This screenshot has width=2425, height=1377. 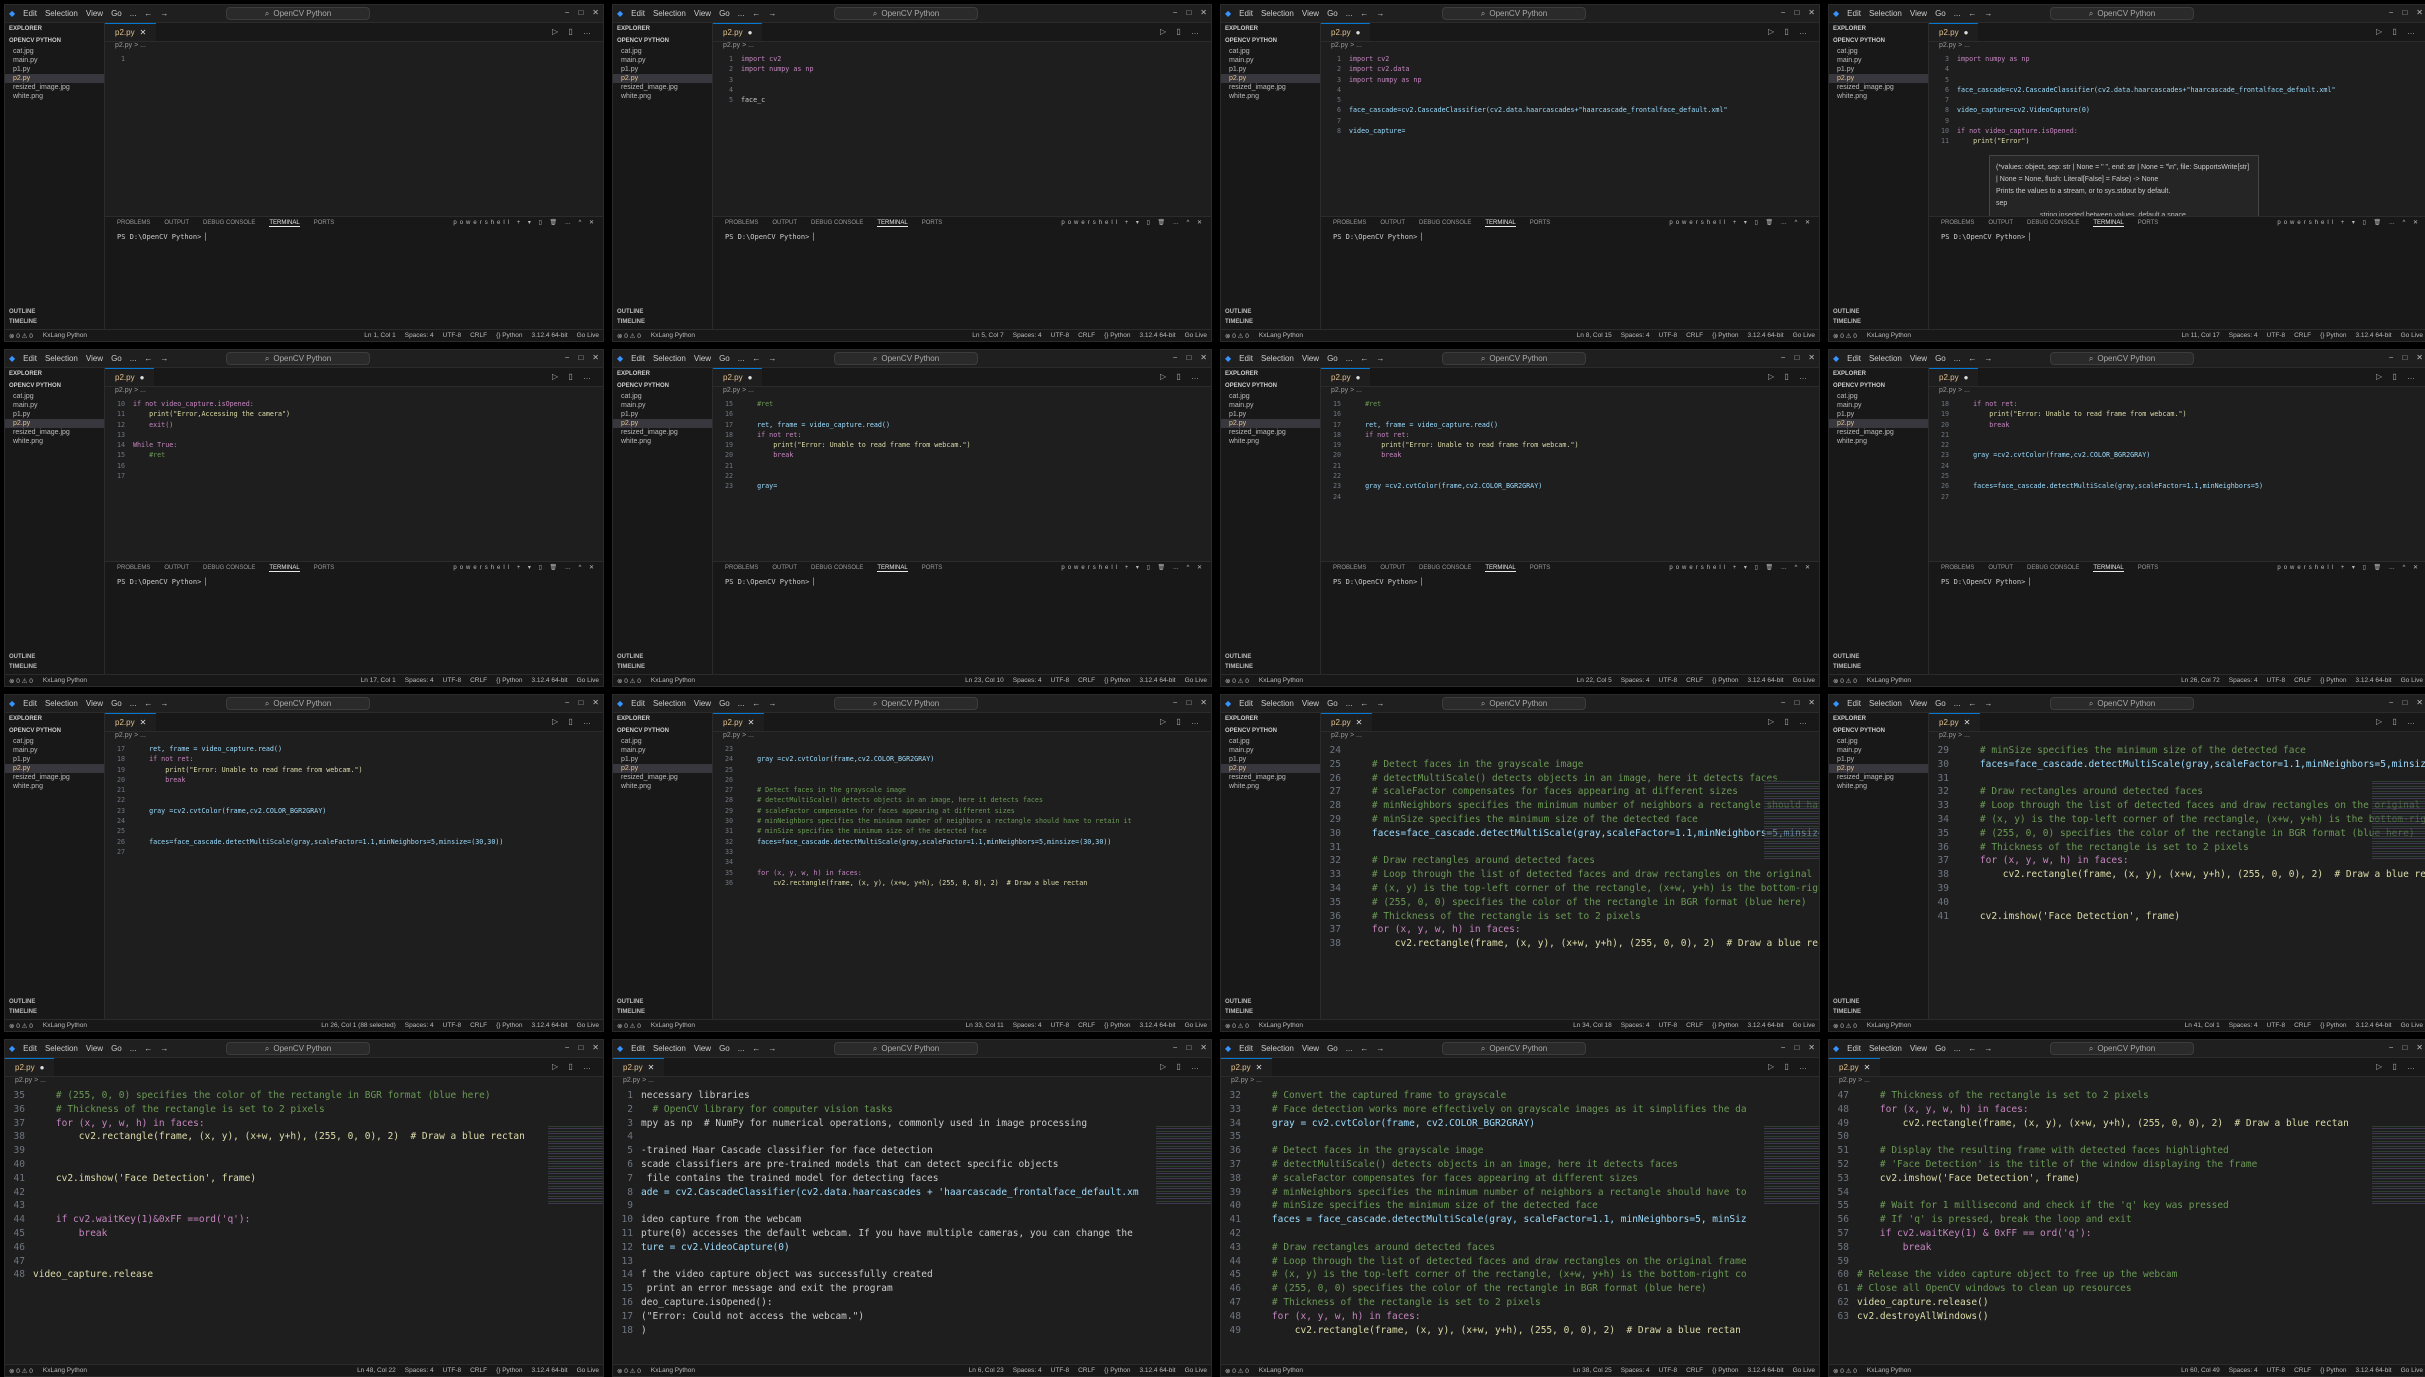 What do you see at coordinates (22, 312) in the screenshot?
I see `outline-section: OUTLINE` at bounding box center [22, 312].